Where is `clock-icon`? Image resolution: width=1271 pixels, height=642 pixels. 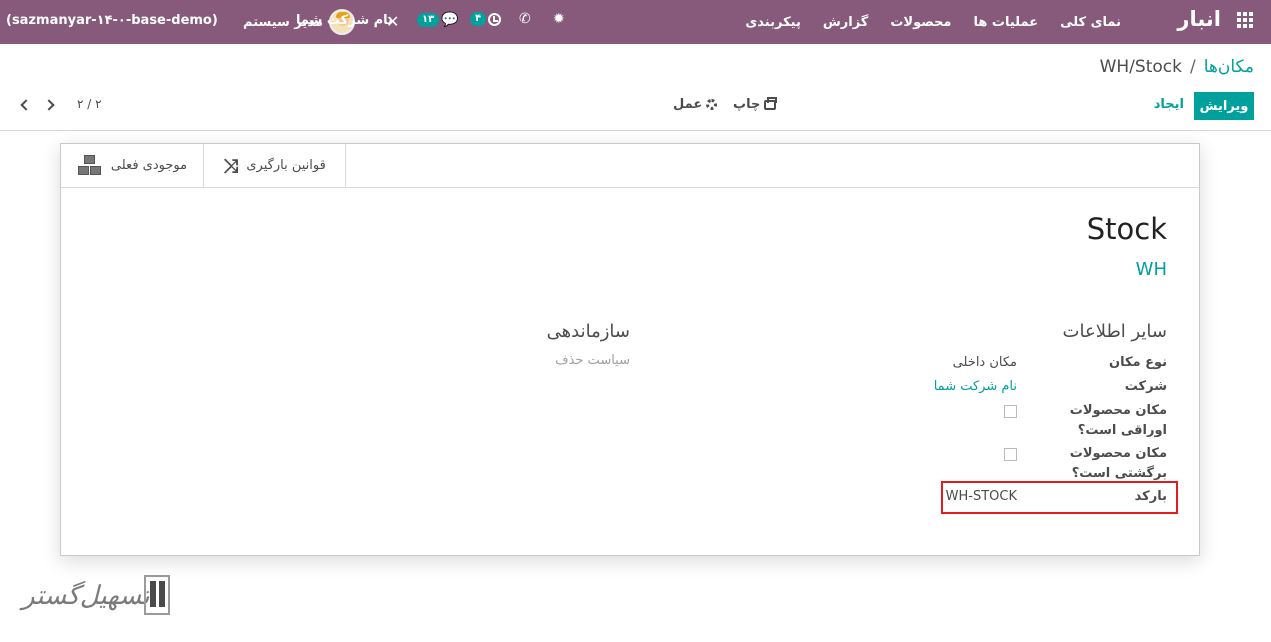
clock-icon is located at coordinates (495, 19).